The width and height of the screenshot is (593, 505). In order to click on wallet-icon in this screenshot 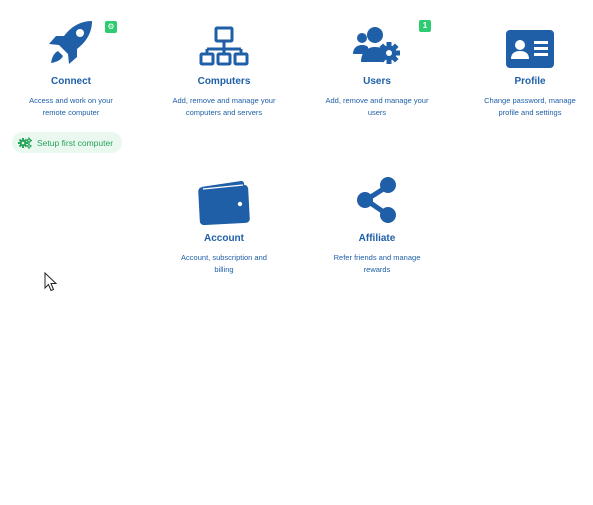, I will do `click(224, 203)`.